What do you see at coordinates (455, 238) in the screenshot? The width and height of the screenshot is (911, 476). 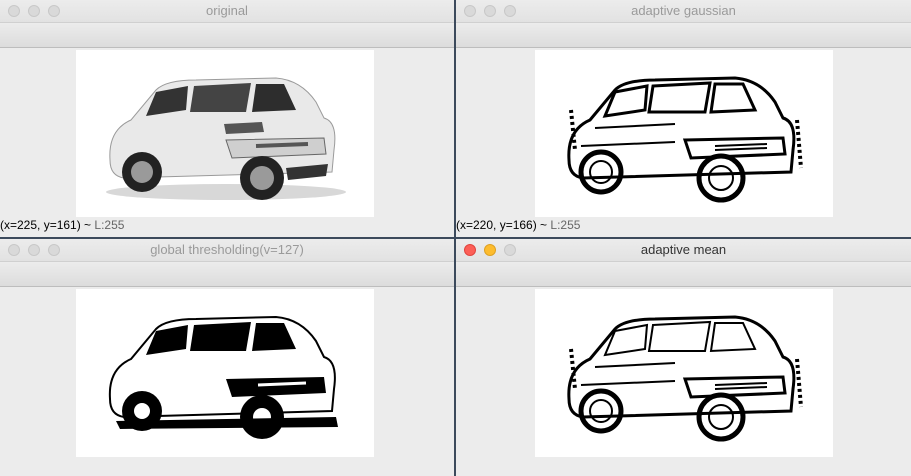 I see `window-separator-horizontal` at bounding box center [455, 238].